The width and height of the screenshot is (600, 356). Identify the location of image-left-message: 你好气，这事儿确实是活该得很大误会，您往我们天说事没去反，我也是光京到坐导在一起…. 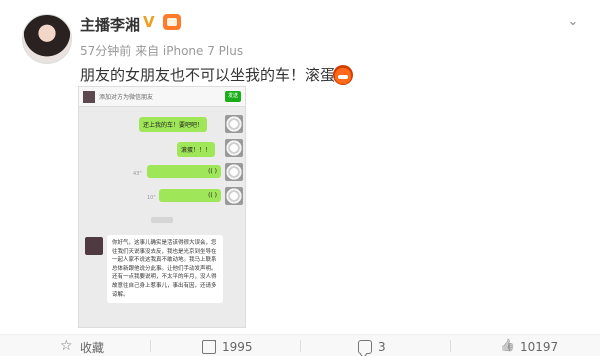
(165, 269).